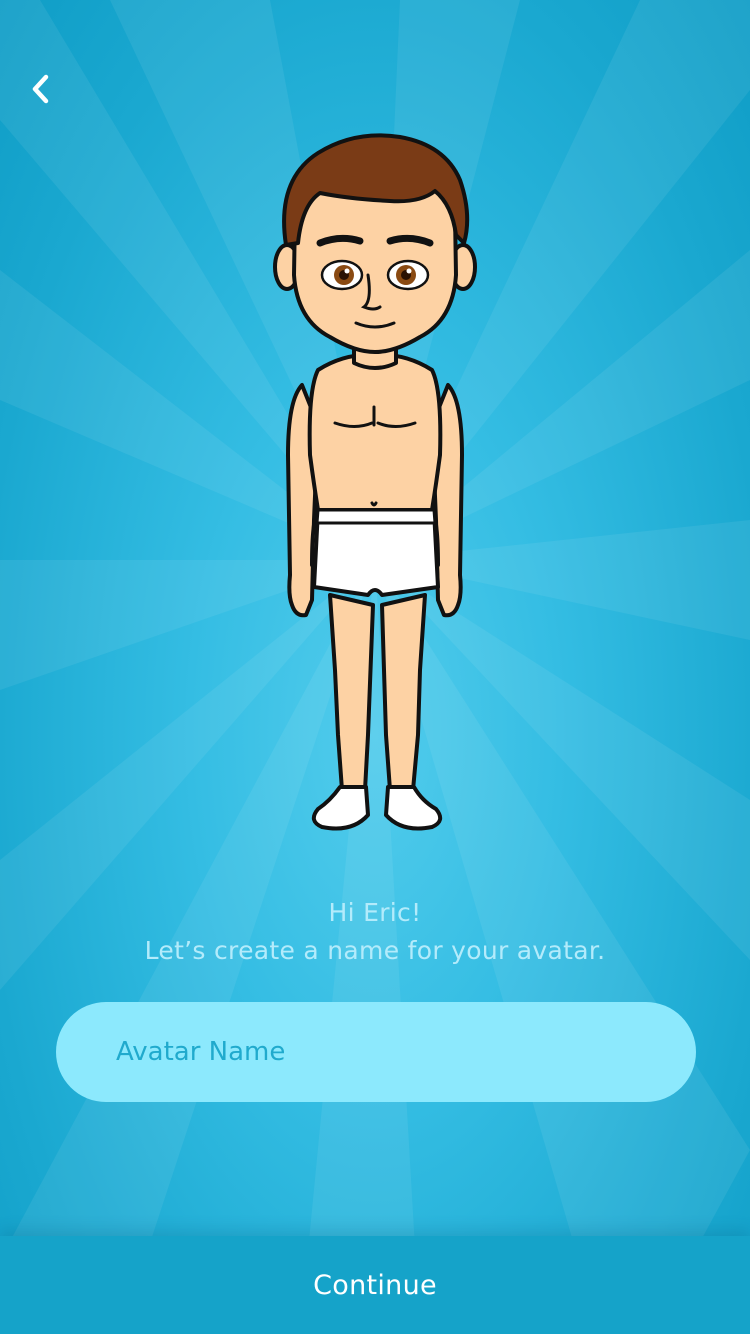 The height and width of the screenshot is (1334, 750). I want to click on greeting-title: Hi Eric!, so click(375, 912).